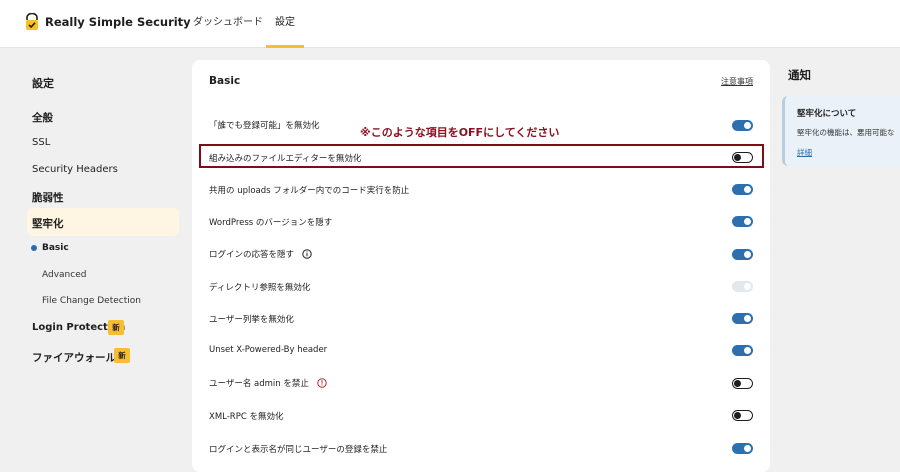 This screenshot has height=472, width=900. What do you see at coordinates (321, 382) in the screenshot?
I see `warning-icon` at bounding box center [321, 382].